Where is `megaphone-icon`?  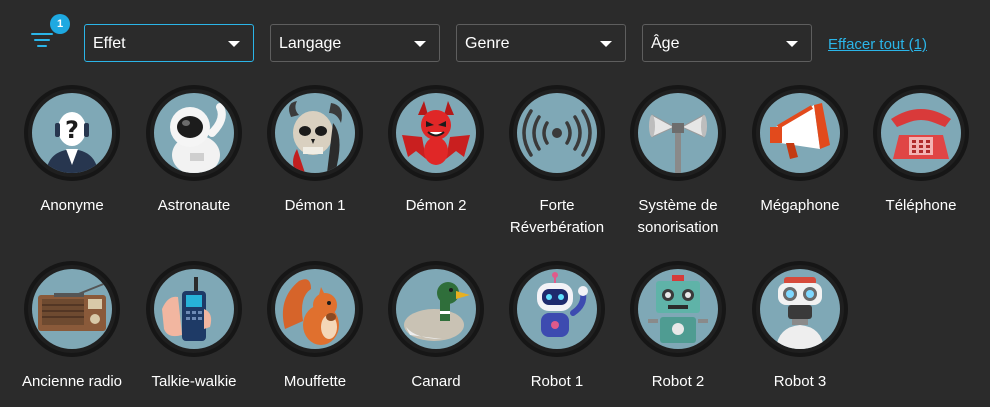
megaphone-icon is located at coordinates (800, 131).